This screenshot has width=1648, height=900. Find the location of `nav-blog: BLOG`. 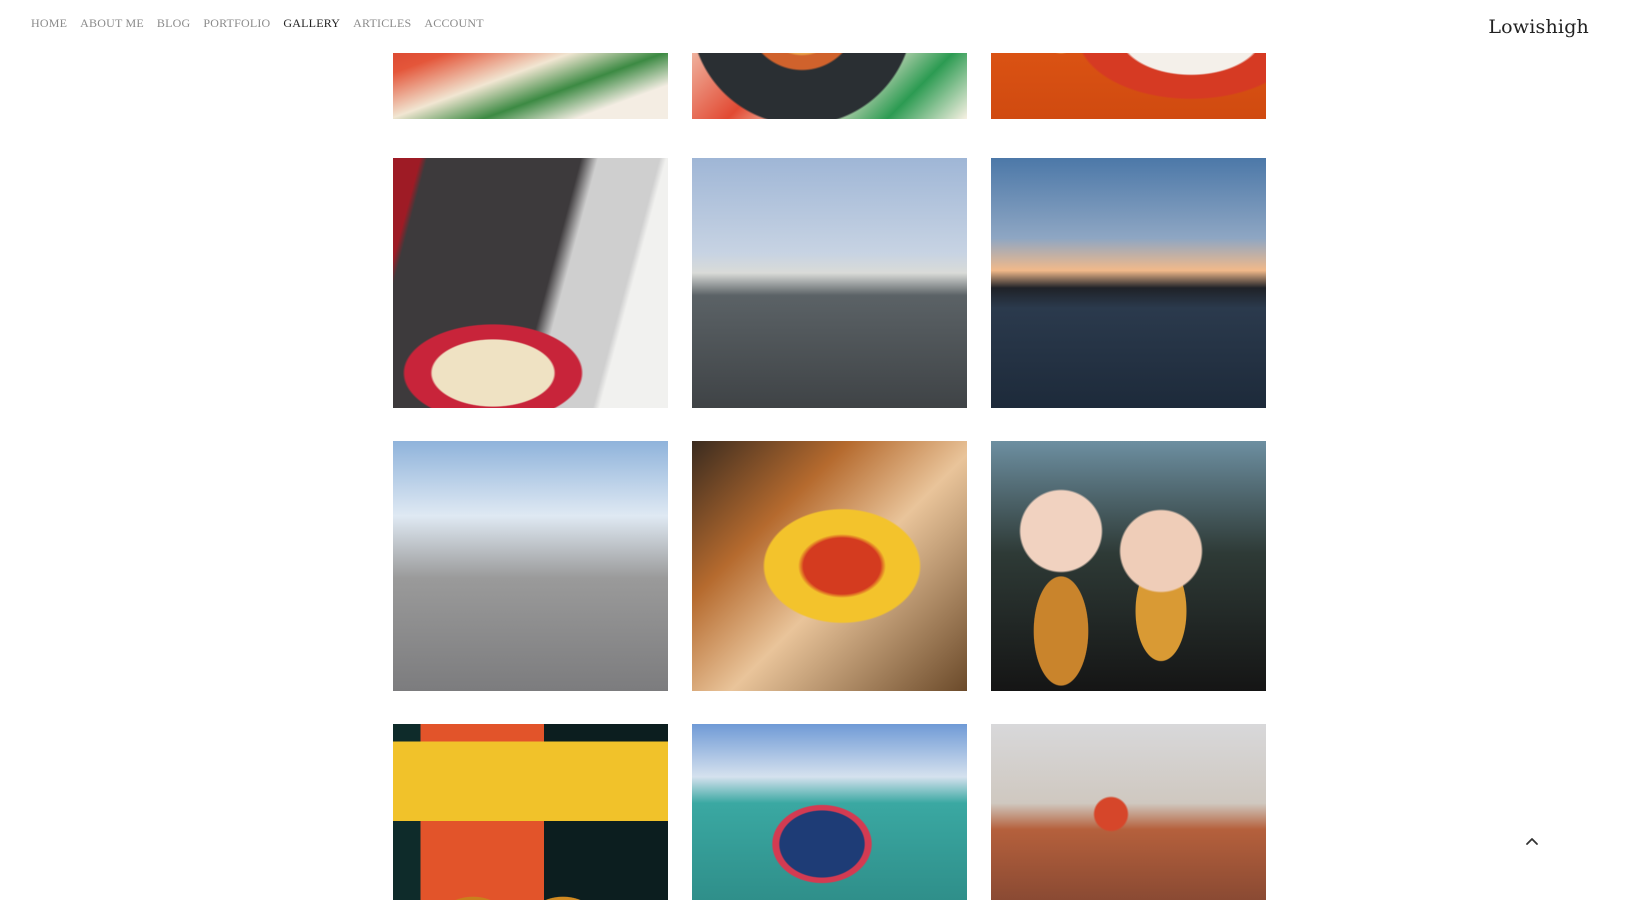

nav-blog: BLOG is located at coordinates (173, 23).